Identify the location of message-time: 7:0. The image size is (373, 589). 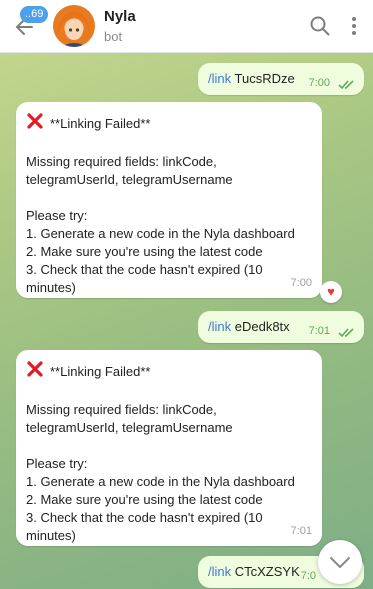
(308, 576).